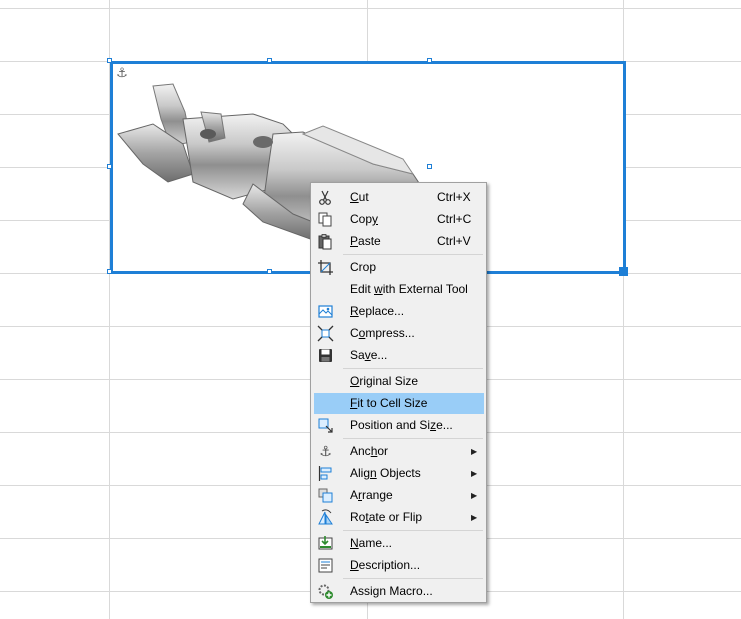  I want to click on menu-label: Cut, so click(359, 197).